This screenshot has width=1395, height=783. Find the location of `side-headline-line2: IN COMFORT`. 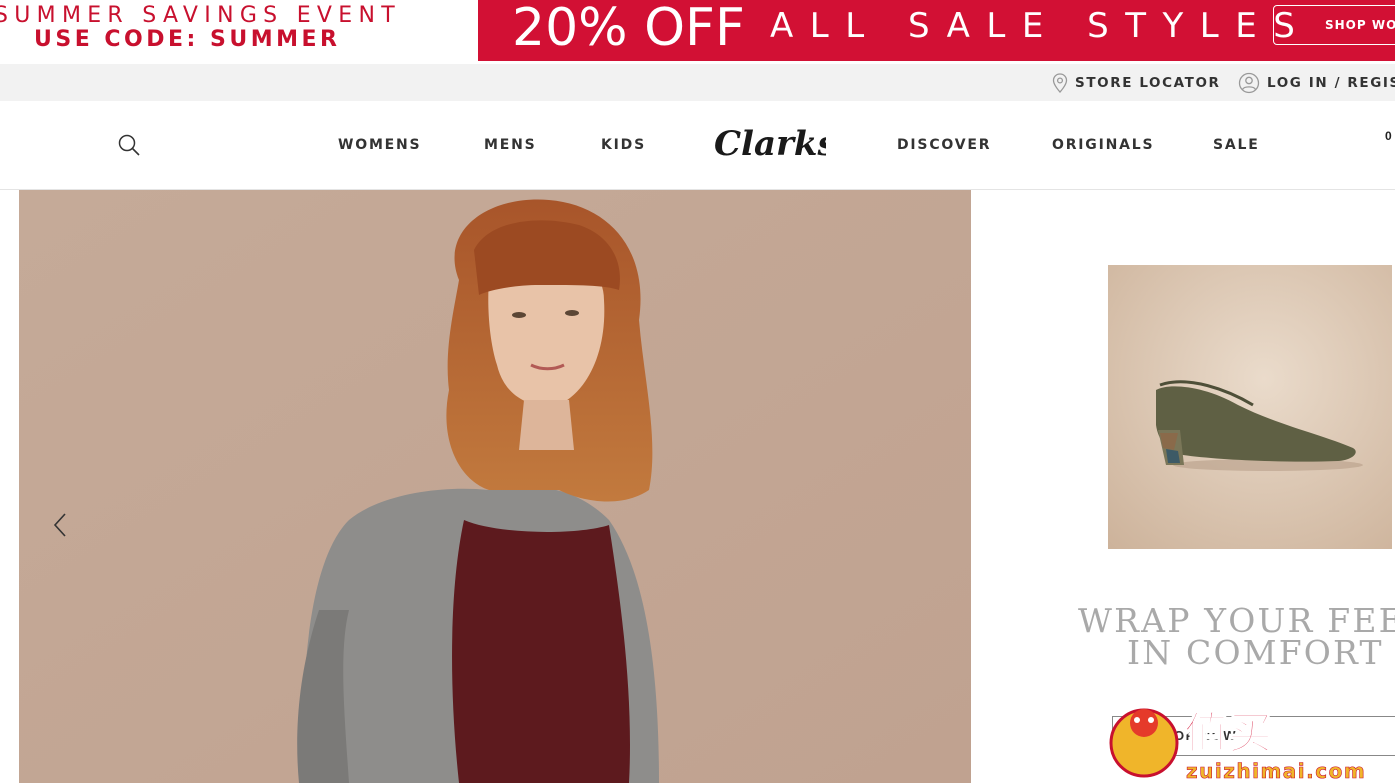

side-headline-line2: IN COMFORT is located at coordinates (1255, 652).